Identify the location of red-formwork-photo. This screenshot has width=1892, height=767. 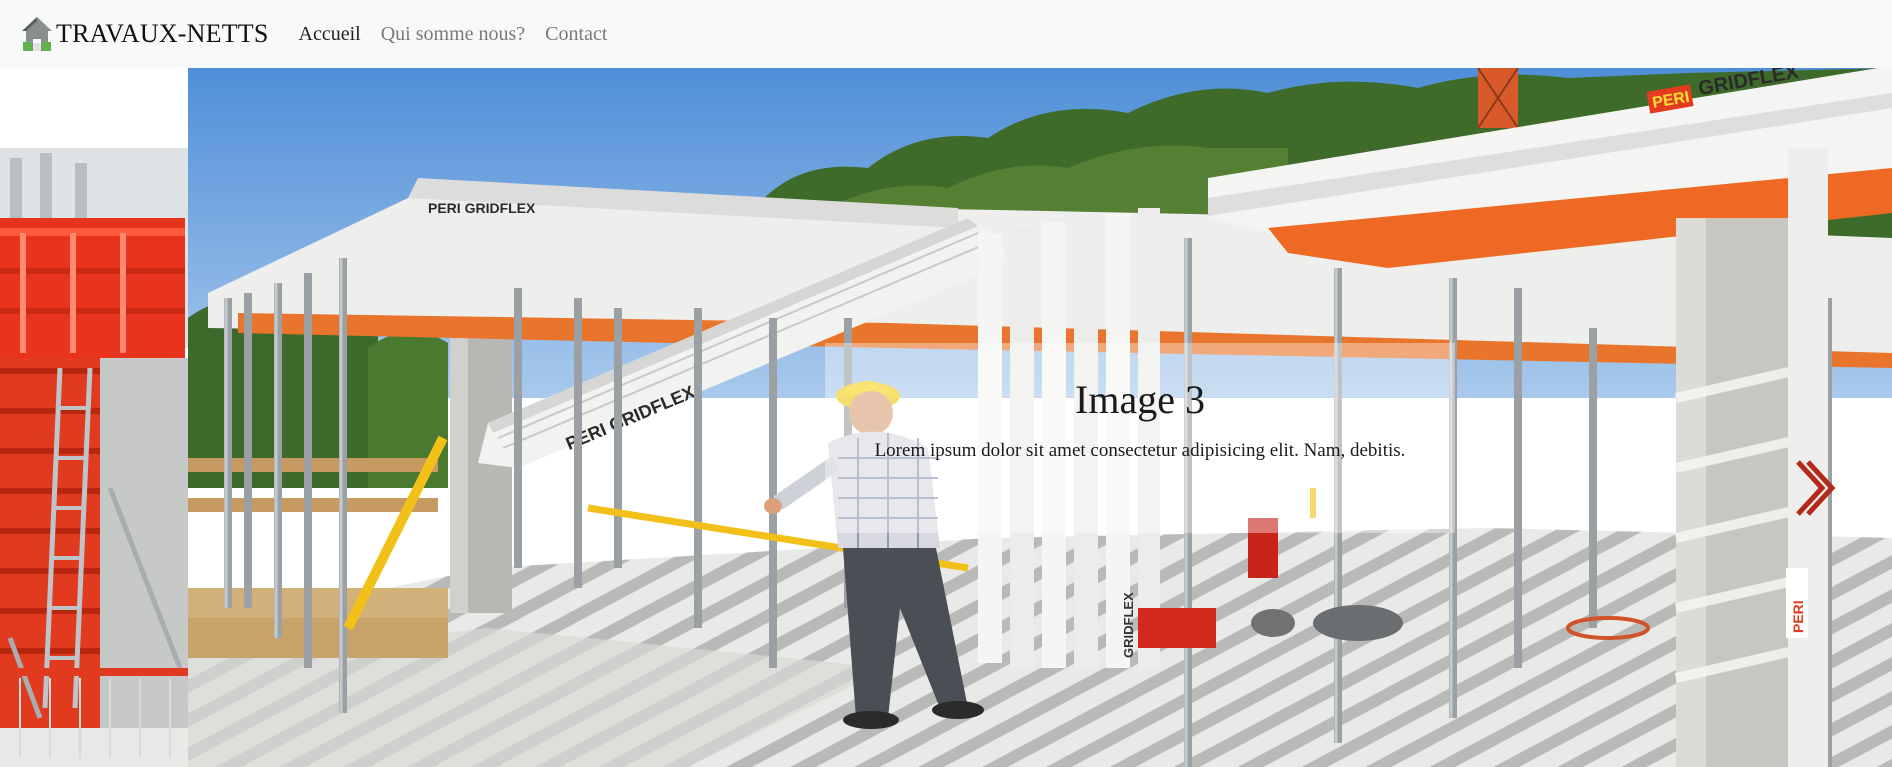
(94, 417).